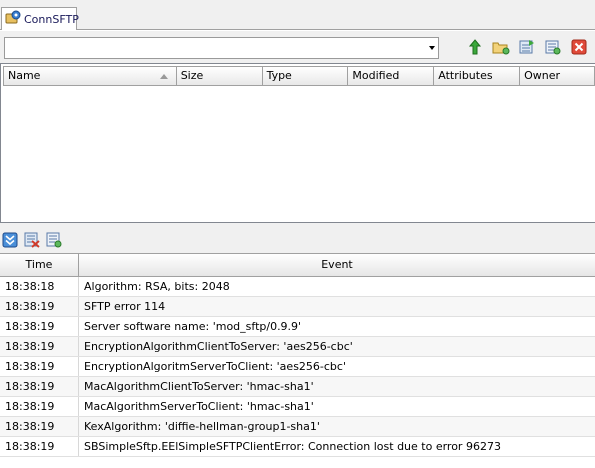 Image resolution: width=595 pixels, height=468 pixels. Describe the element at coordinates (337, 265) in the screenshot. I see `column-event: Event` at that location.